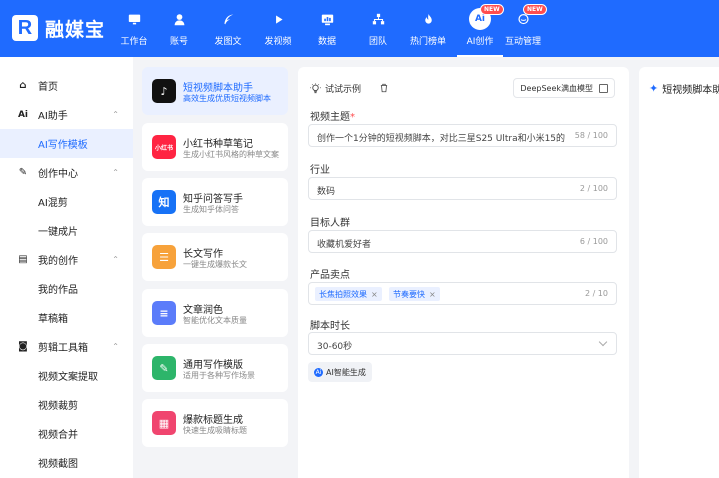 The height and width of the screenshot is (478, 719). I want to click on template-card-long-article: ☰ 长文写作 一键生成爆款长文, so click(215, 257).